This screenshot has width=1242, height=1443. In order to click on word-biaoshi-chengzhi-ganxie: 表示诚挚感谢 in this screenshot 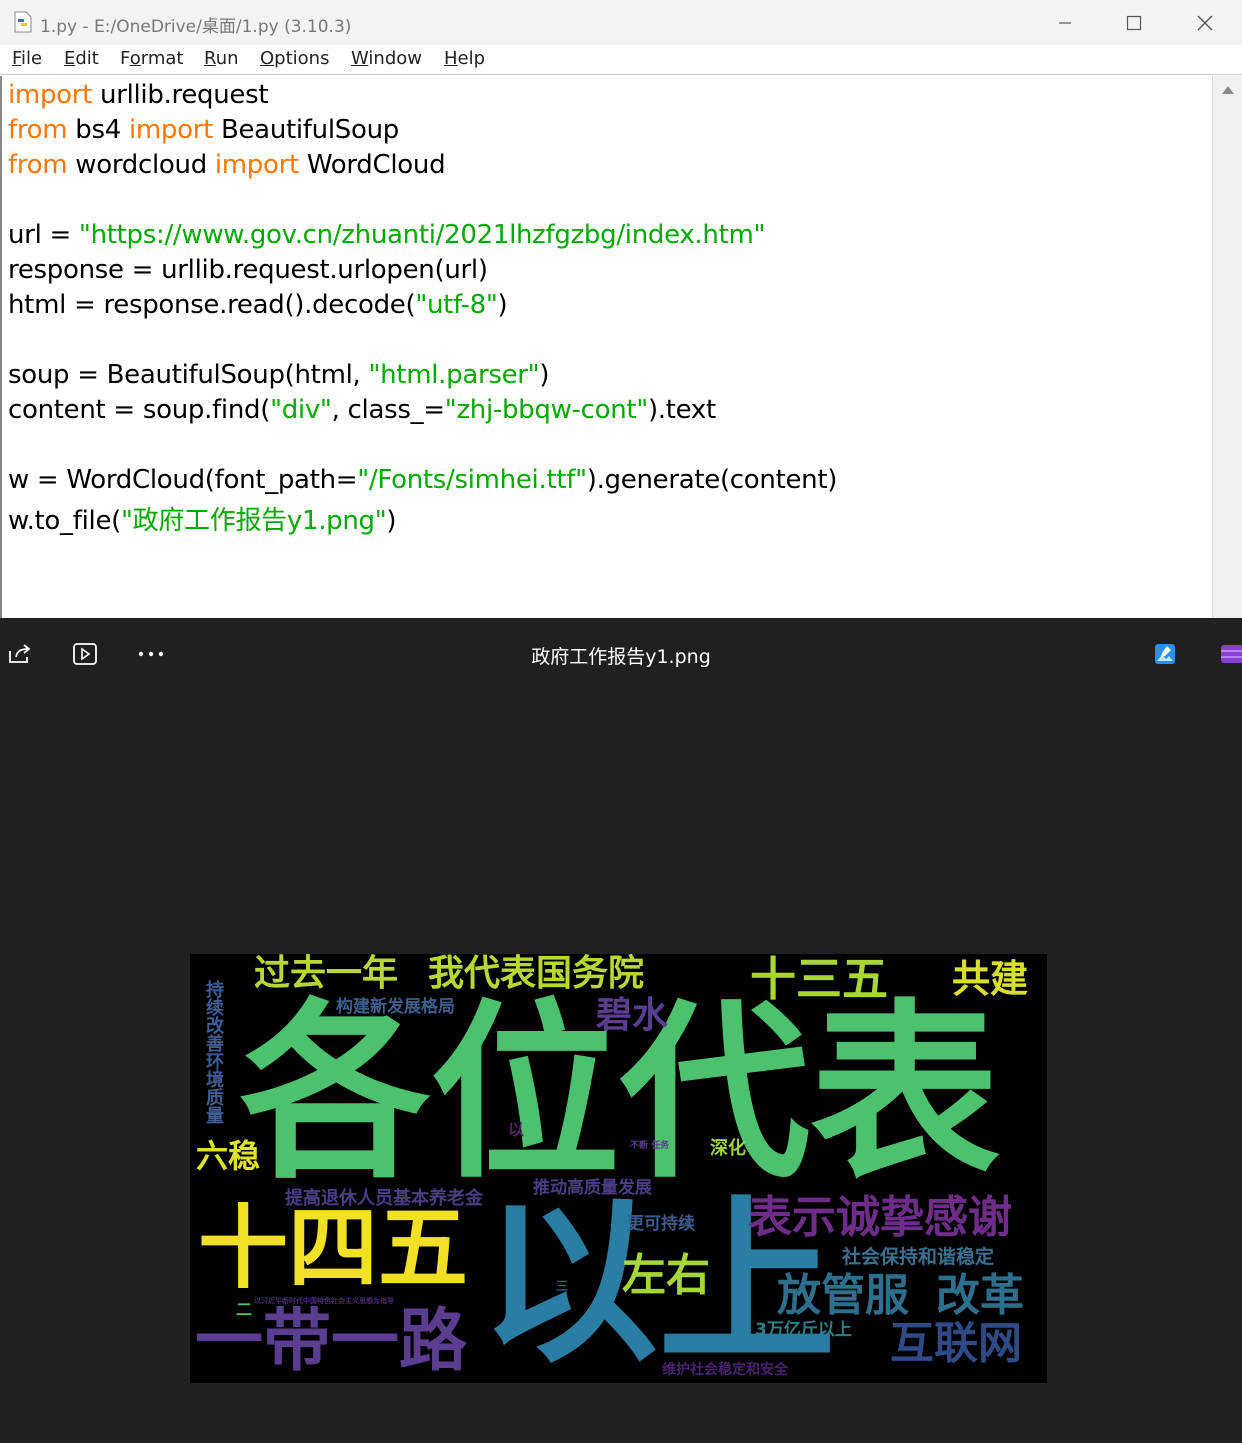, I will do `click(880, 1217)`.